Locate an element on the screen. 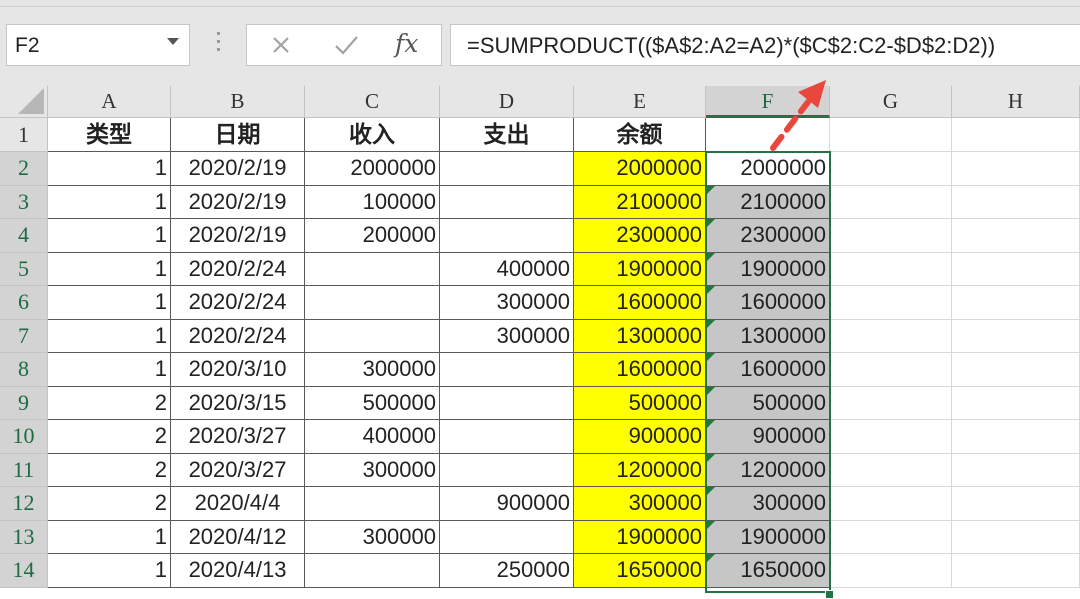 The image size is (1080, 599). cell-d2 is located at coordinates (507, 169).